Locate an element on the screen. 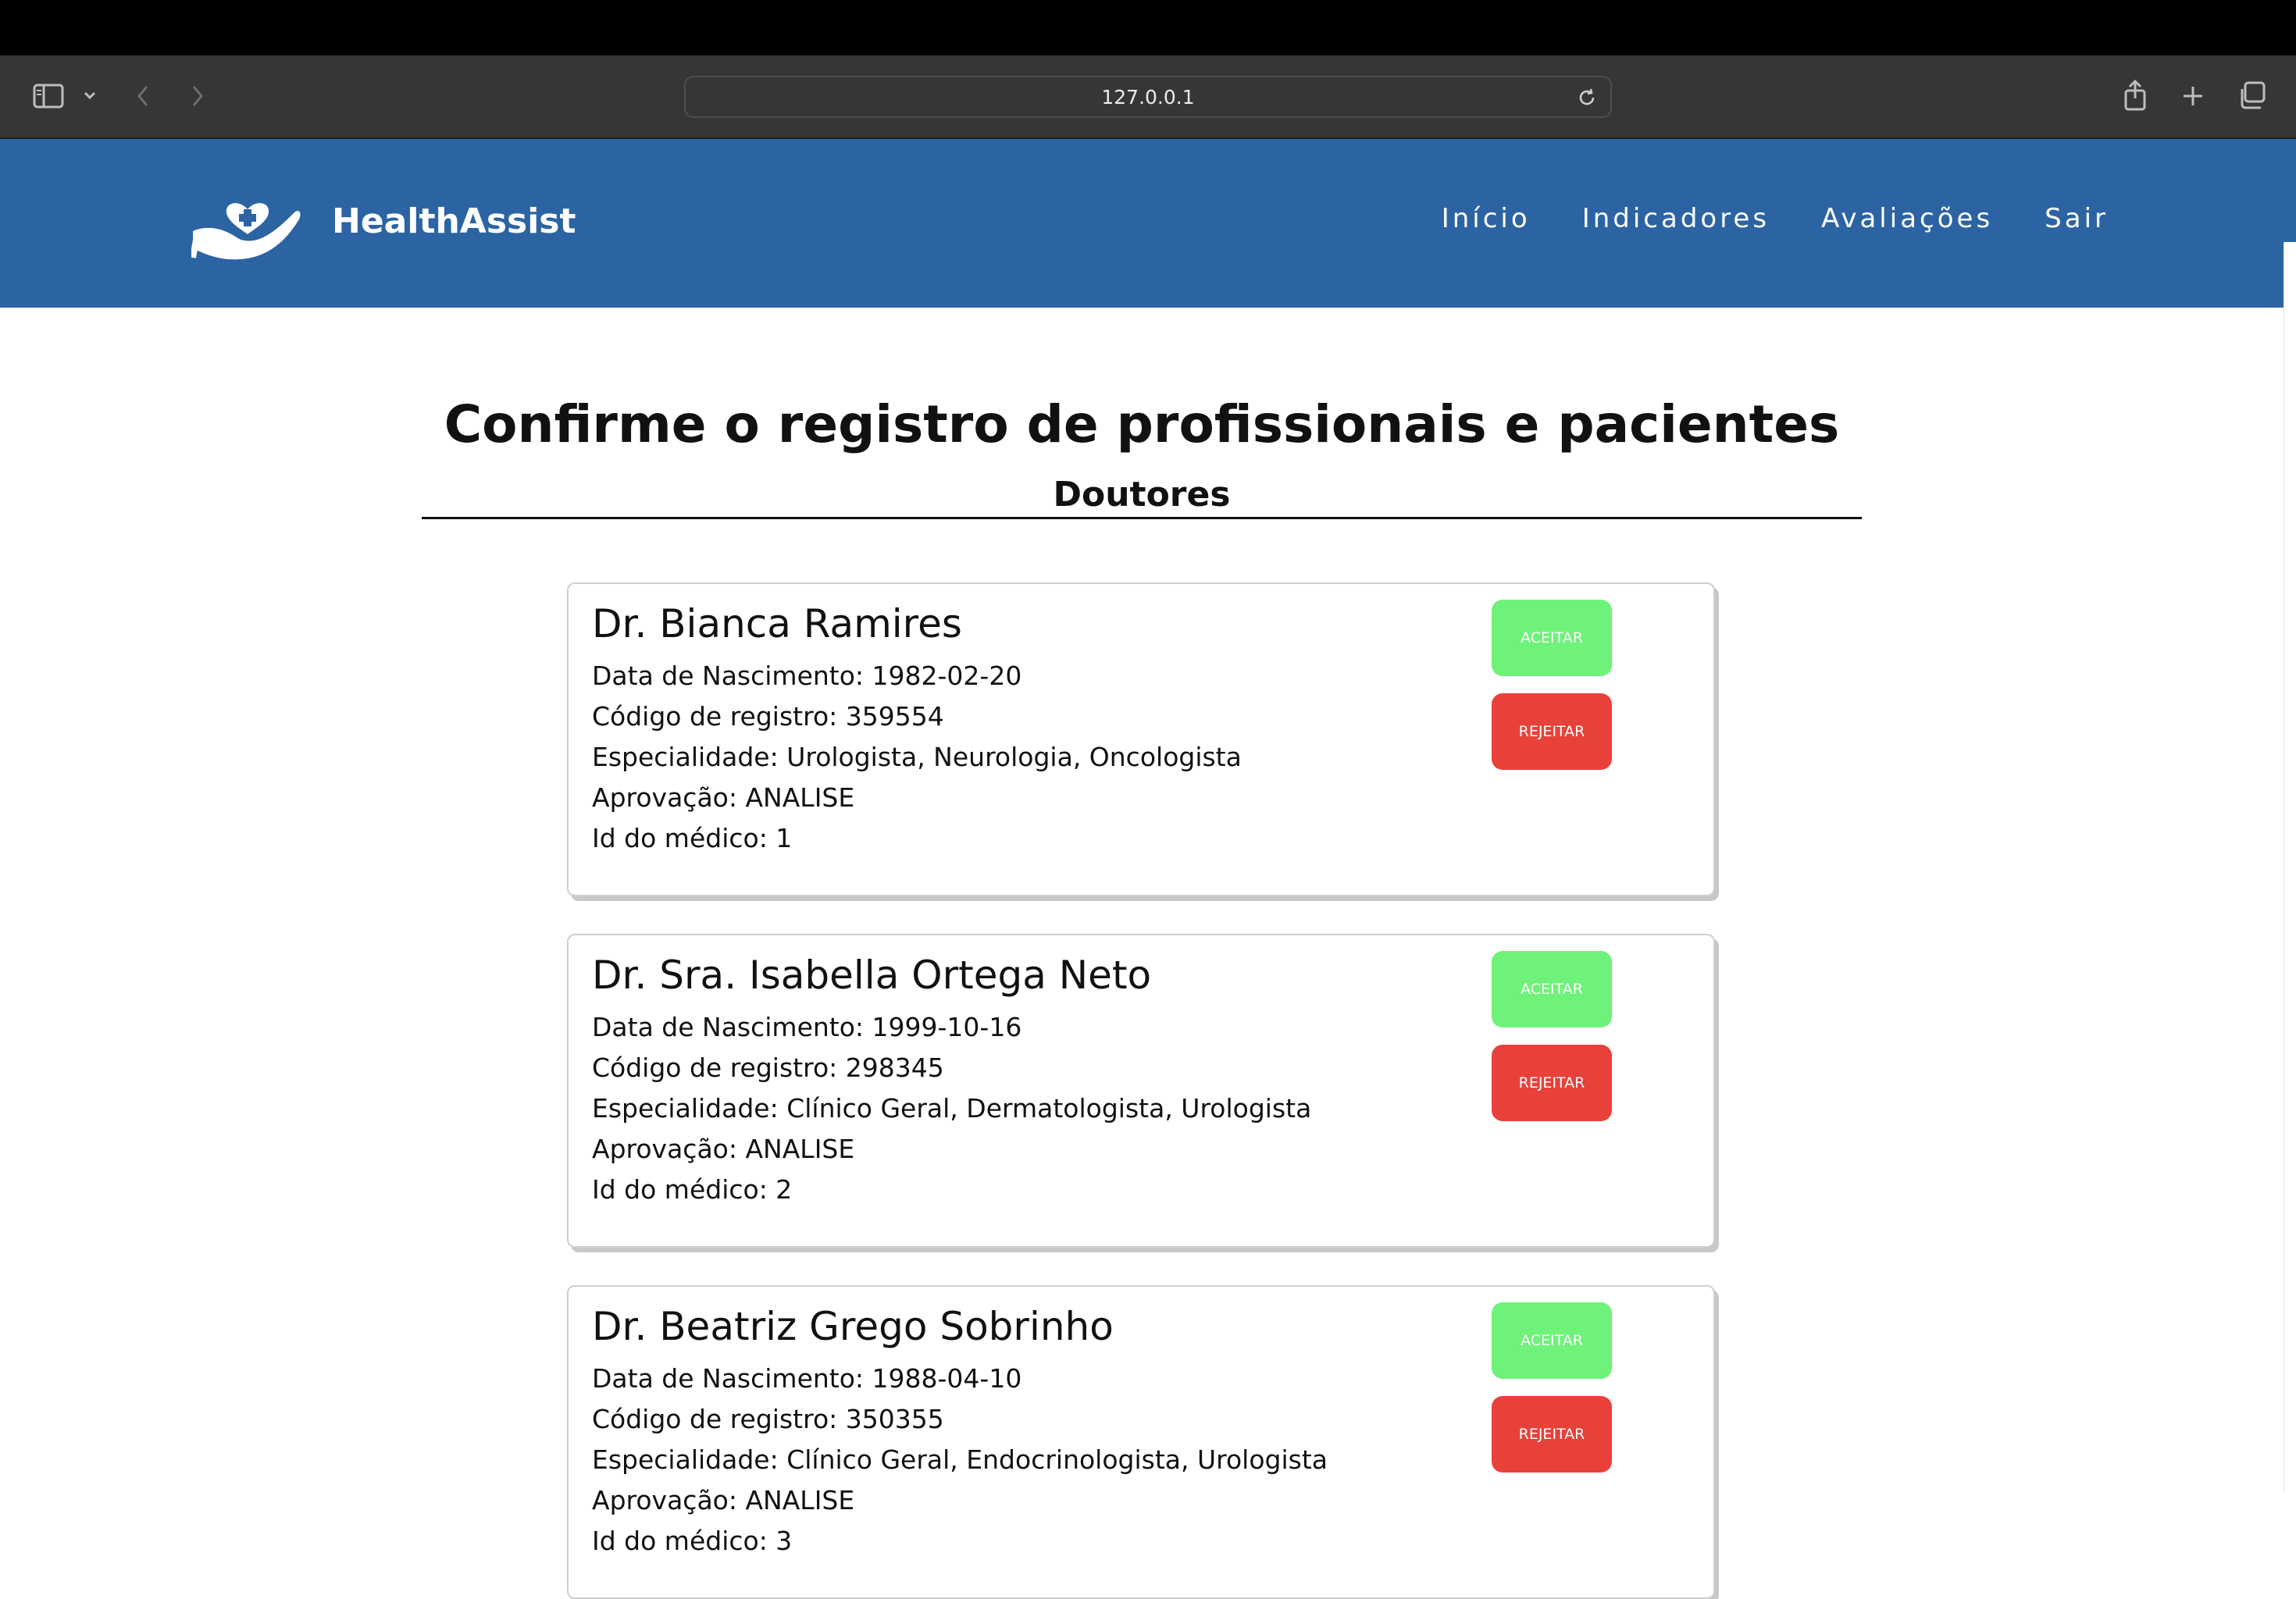  nav-link-inicio: Início is located at coordinates (1486, 218).